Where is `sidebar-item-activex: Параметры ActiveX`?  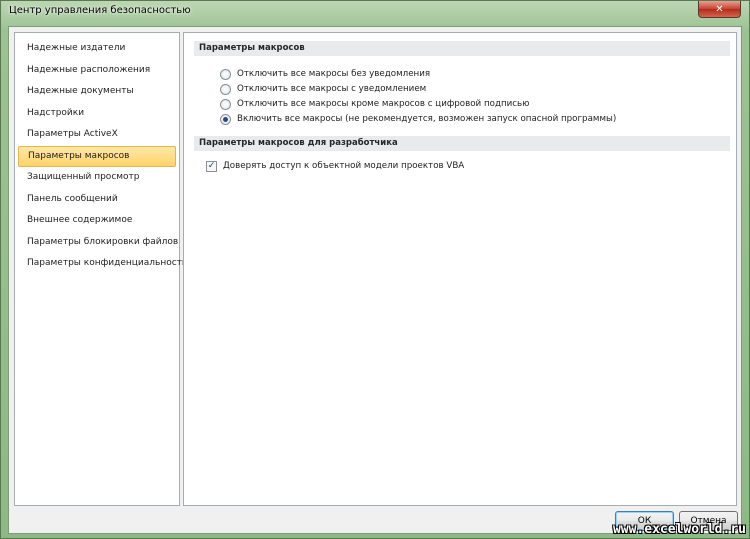 sidebar-item-activex: Параметры ActiveX is located at coordinates (97, 135).